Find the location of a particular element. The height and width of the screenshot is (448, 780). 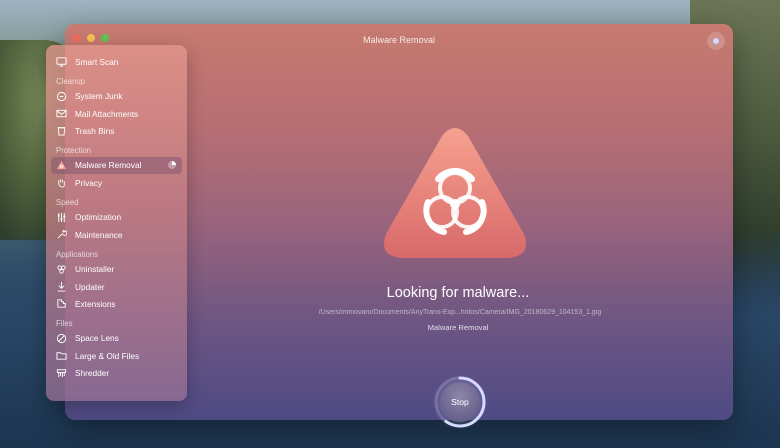

assistant-icon is located at coordinates (716, 41).